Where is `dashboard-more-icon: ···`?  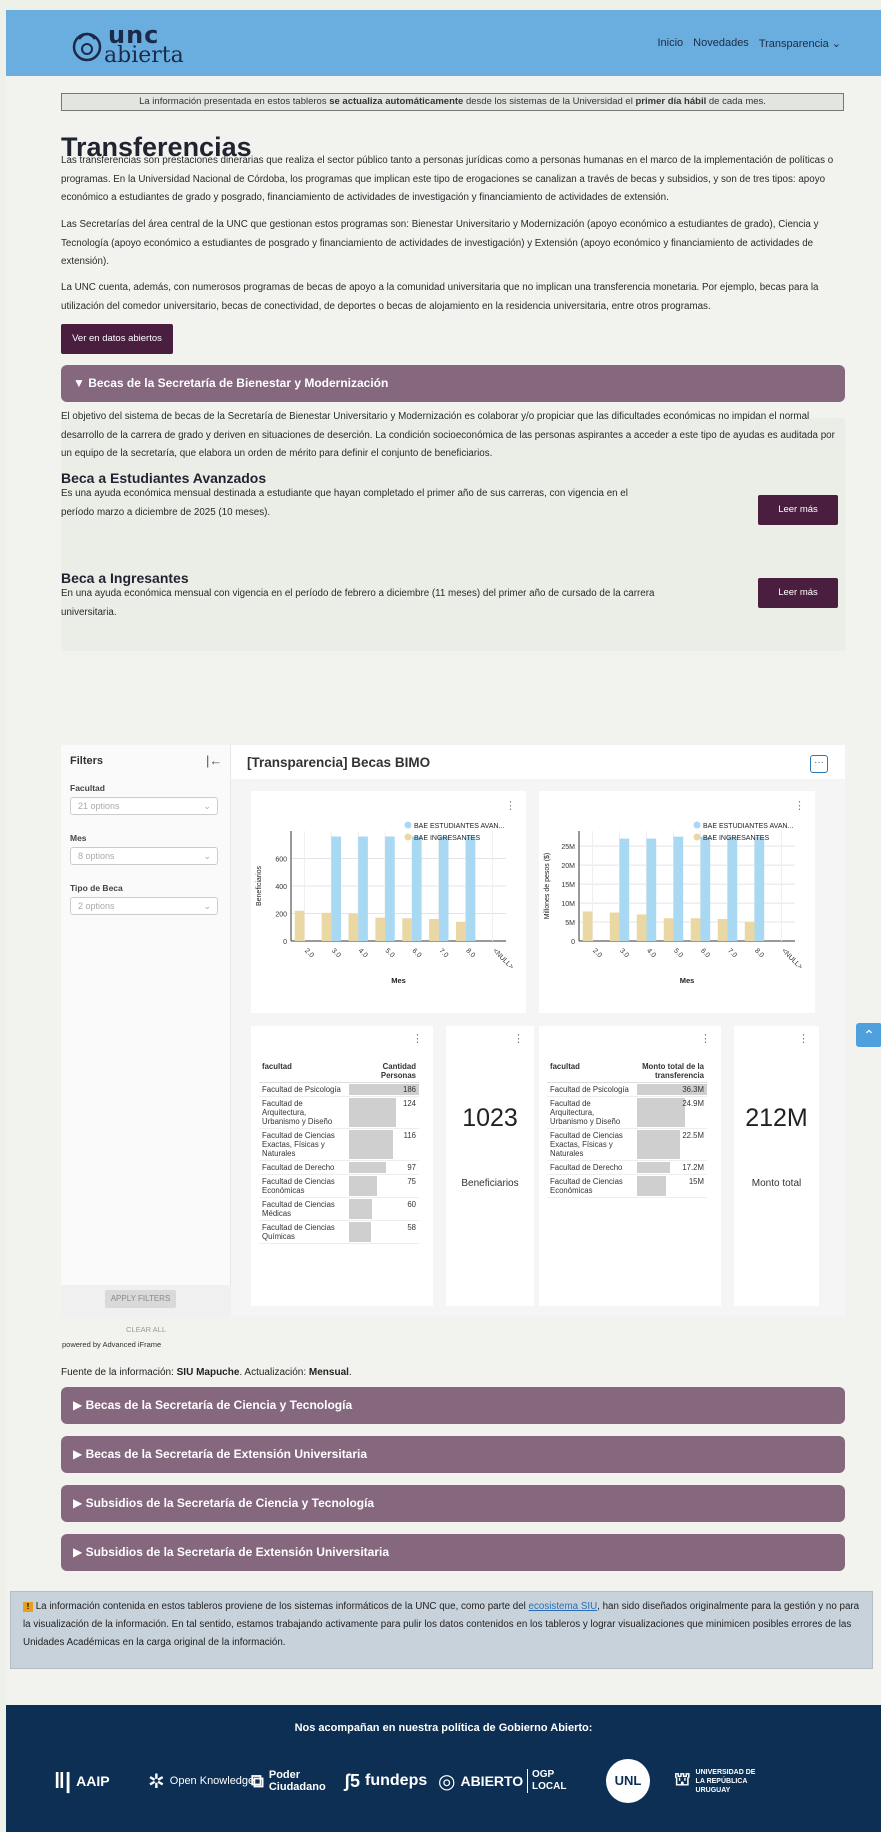
dashboard-more-icon: ··· is located at coordinates (819, 764).